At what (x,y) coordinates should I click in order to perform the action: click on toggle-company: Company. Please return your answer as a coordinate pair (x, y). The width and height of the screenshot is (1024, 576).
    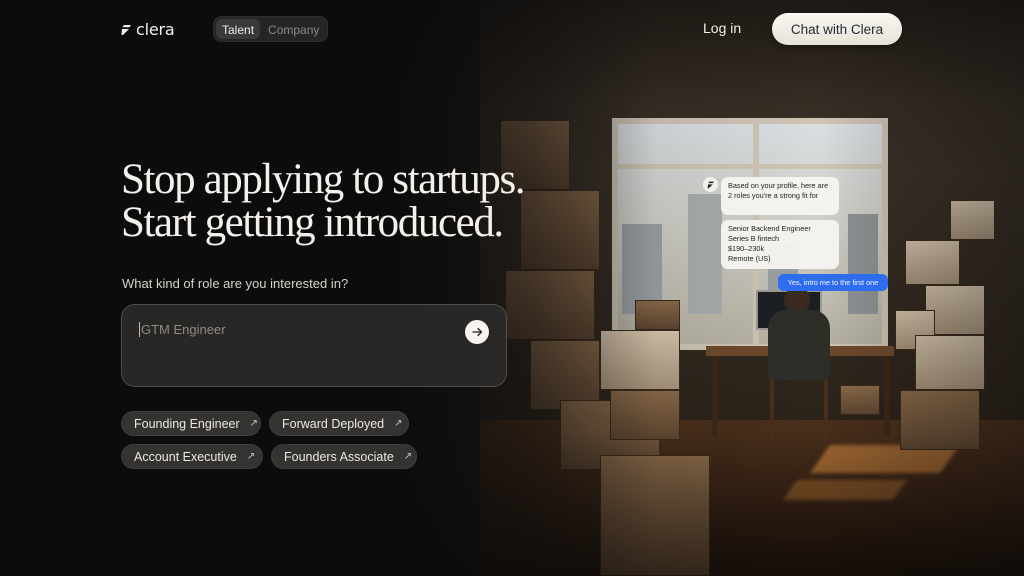
    Looking at the image, I should click on (293, 29).